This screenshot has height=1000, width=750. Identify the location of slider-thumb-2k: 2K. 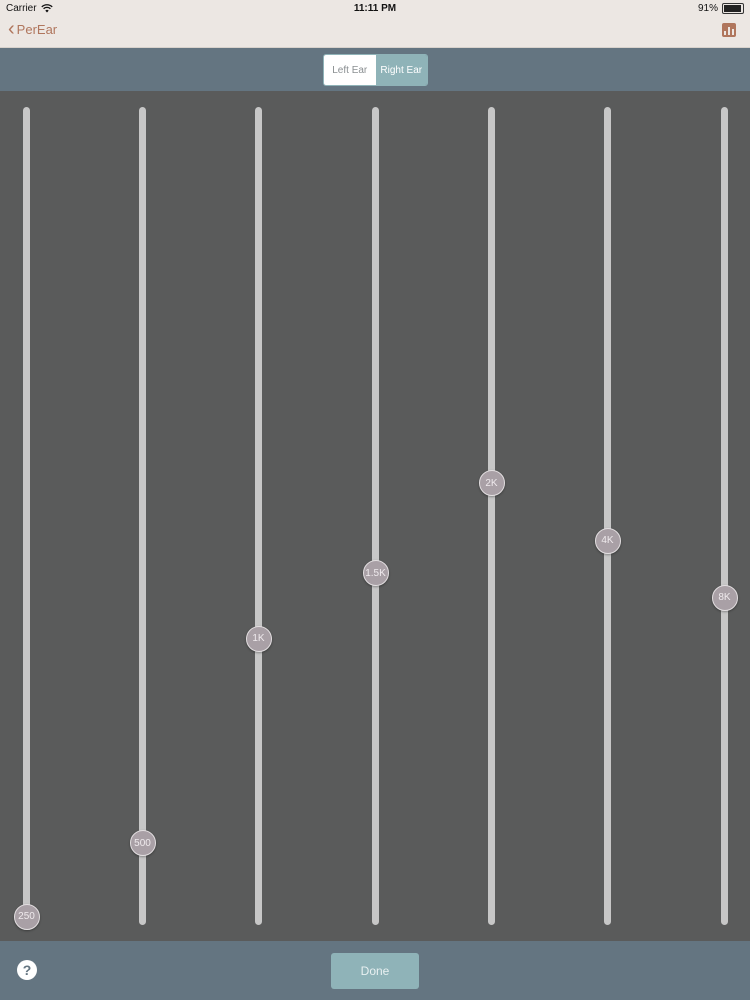
(491, 483).